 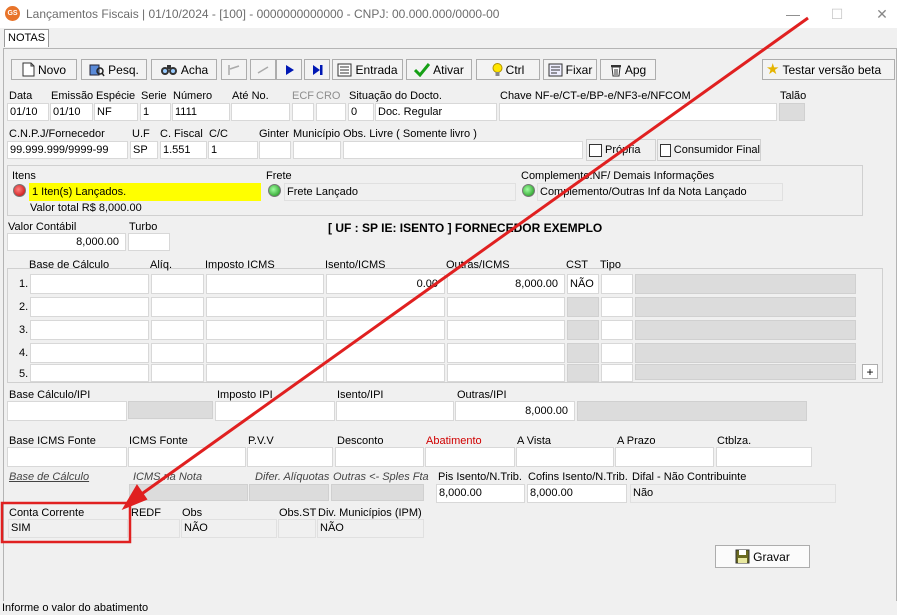 I want to click on imposto-ipi-field, so click(x=275, y=411).